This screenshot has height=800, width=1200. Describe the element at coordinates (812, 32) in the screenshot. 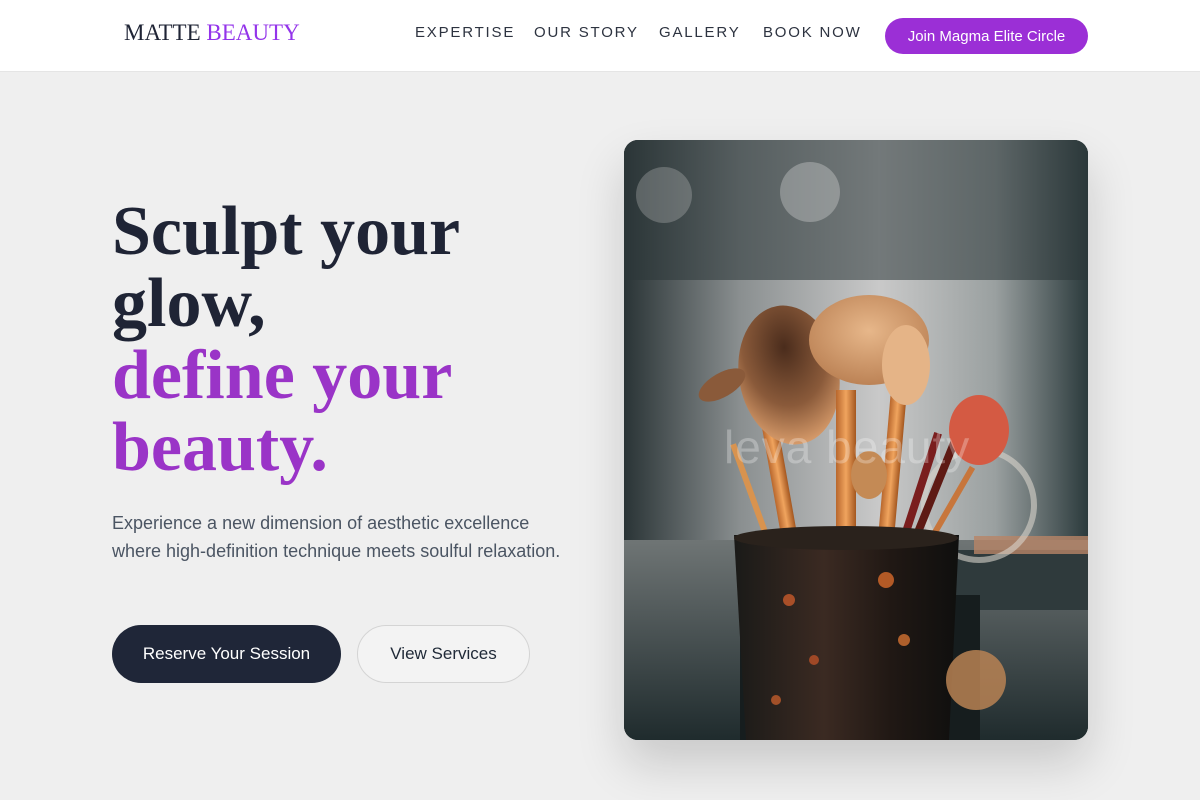

I see `nav-link-book-now: BOOK NOW` at that location.